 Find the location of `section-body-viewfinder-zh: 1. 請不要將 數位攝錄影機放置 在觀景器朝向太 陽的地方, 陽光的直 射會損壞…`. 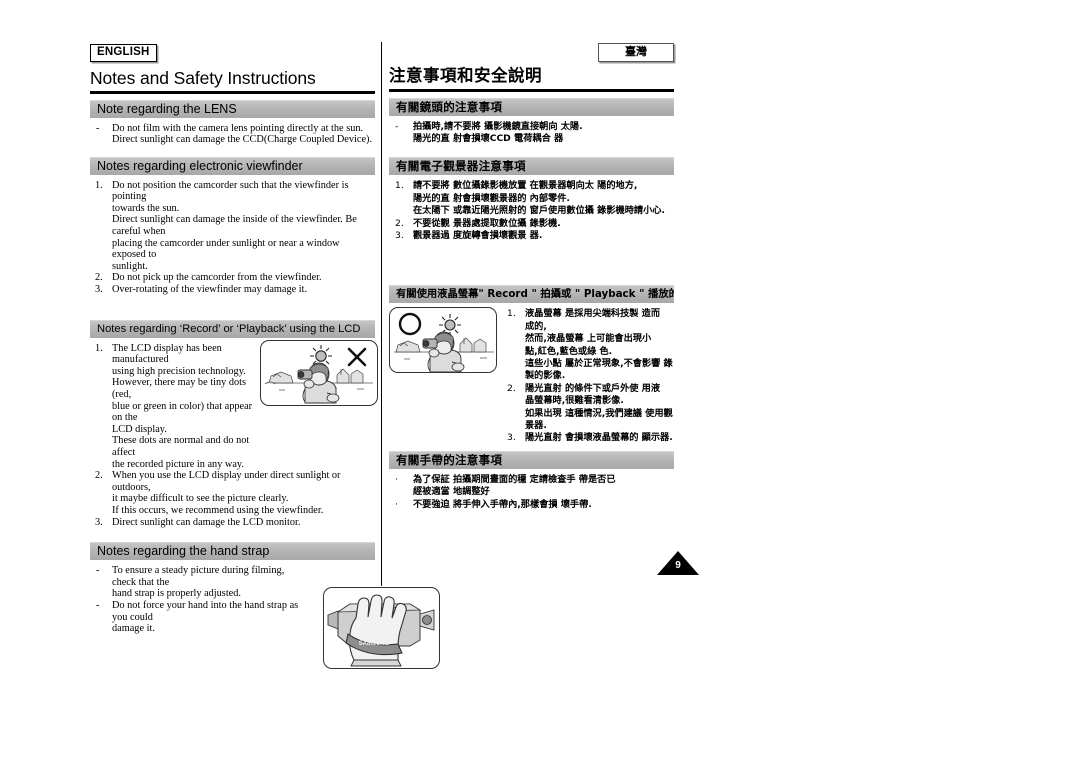

section-body-viewfinder-zh: 1. 請不要將 數位攝錄影機放置 在觀景器朝向太 陽的地方, 陽光的直 射會損壞… is located at coordinates (531, 208).